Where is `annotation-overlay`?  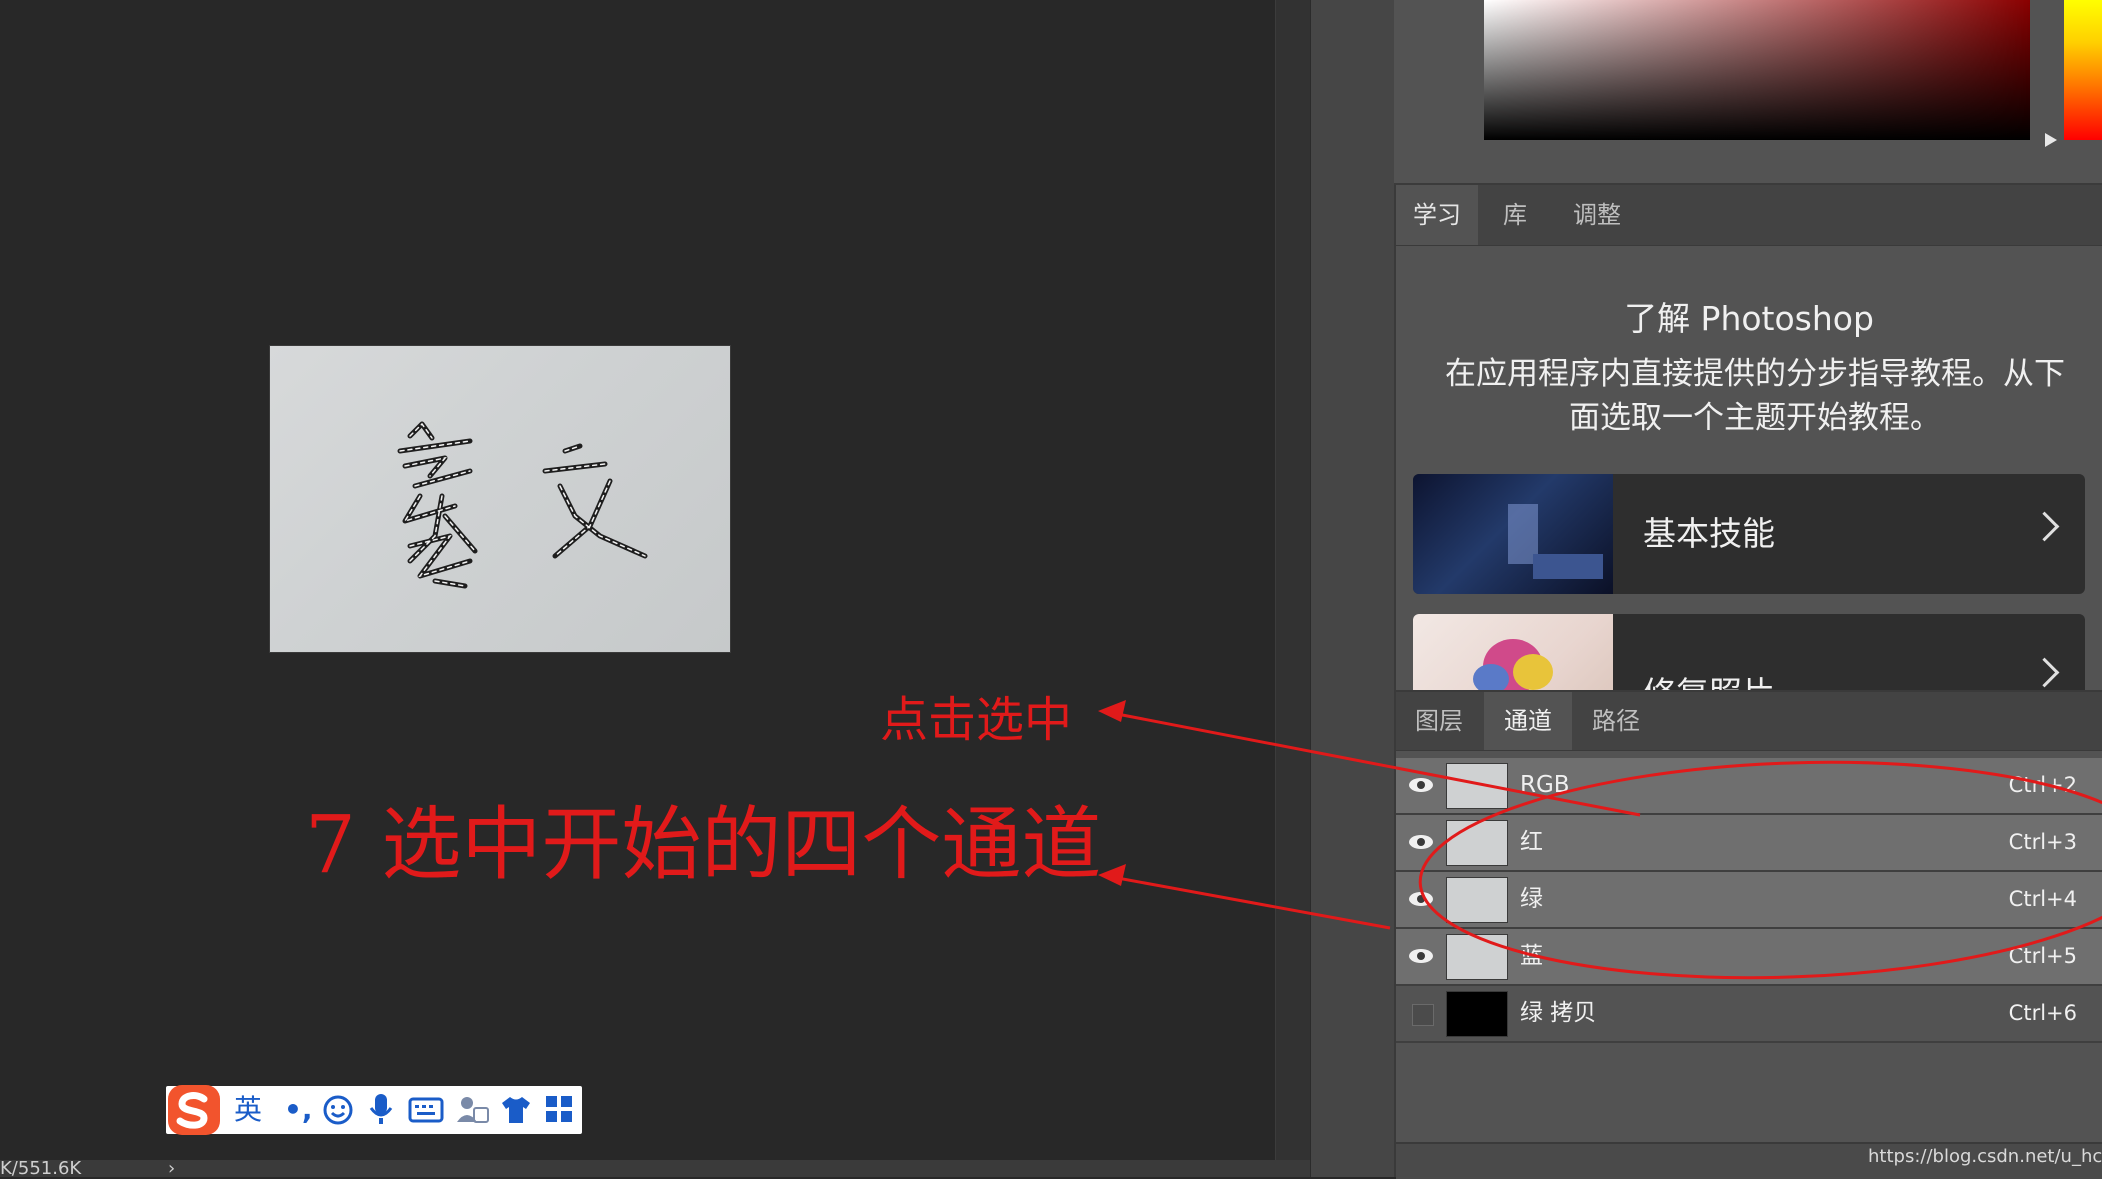
annotation-overlay is located at coordinates (1600, 840).